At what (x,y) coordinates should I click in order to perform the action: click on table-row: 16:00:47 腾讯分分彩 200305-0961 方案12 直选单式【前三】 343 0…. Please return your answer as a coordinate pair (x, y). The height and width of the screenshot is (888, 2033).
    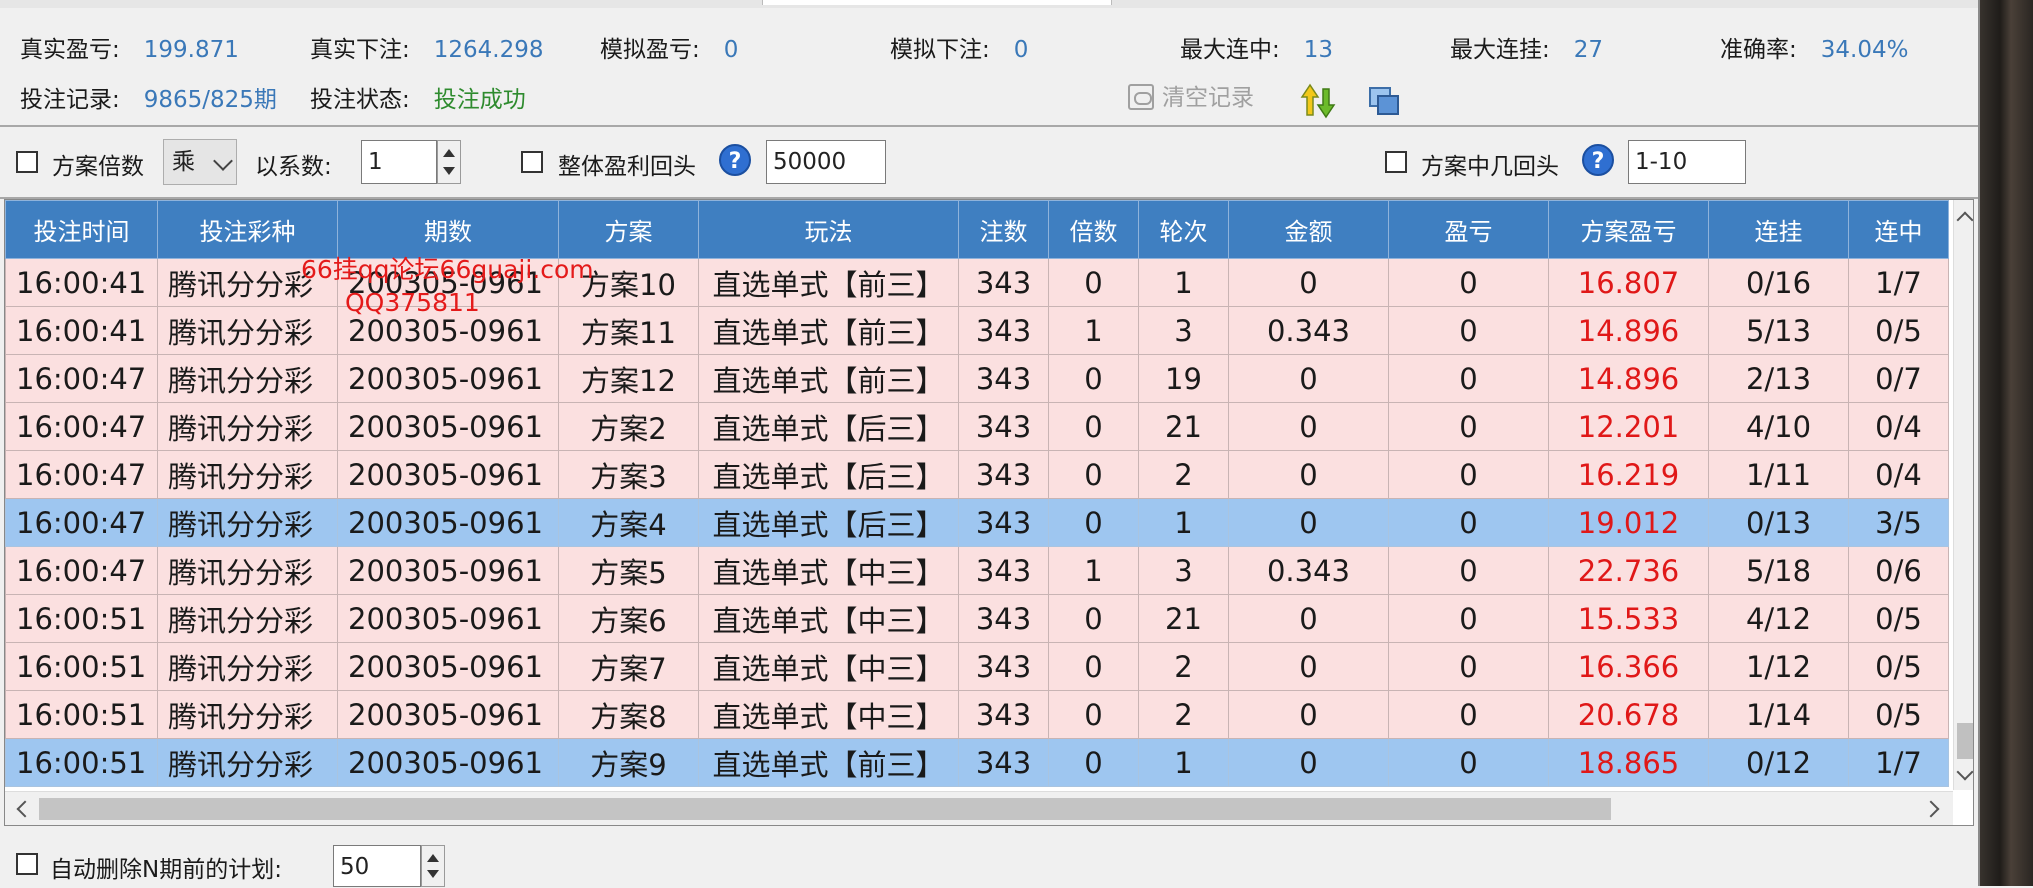
    Looking at the image, I should click on (977, 378).